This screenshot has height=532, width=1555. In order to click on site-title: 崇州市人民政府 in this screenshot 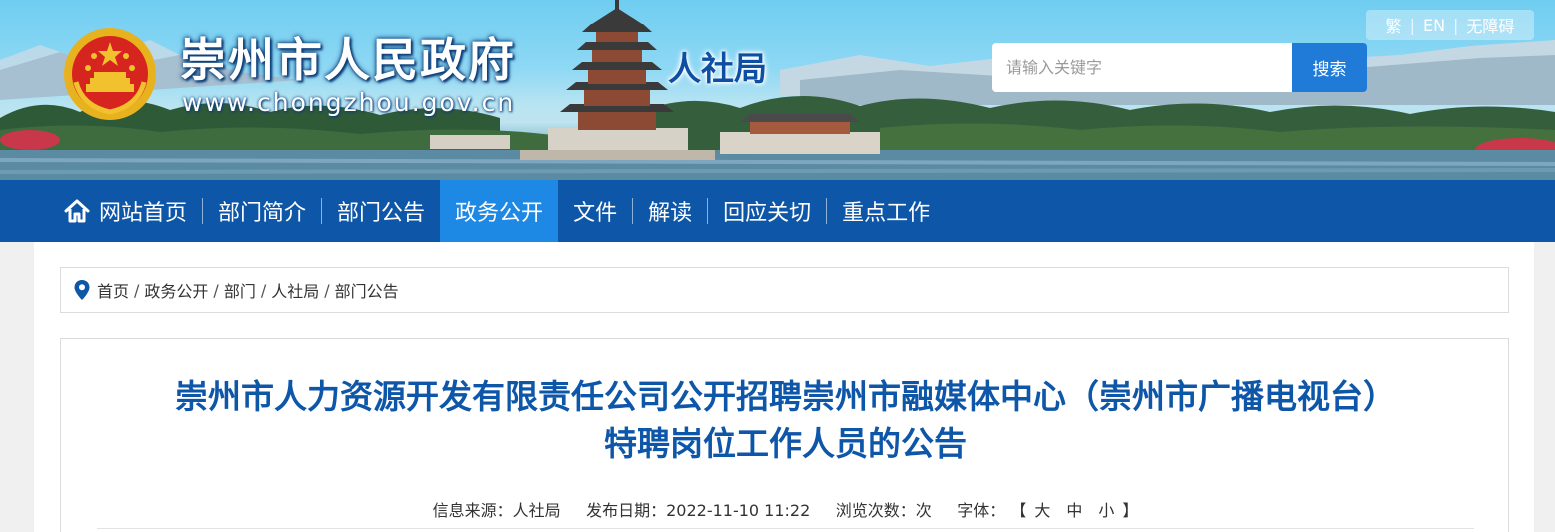, I will do `click(348, 60)`.